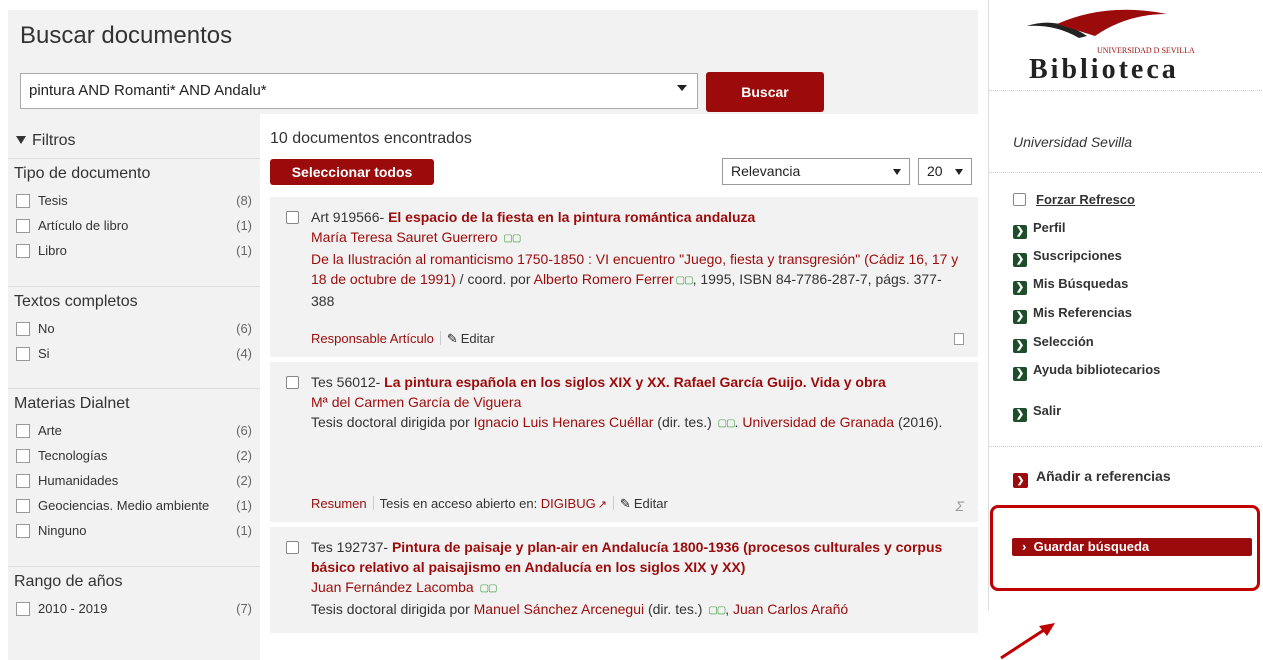 The height and width of the screenshot is (660, 1263). What do you see at coordinates (339, 503) in the screenshot?
I see `abstract-link: Resumen` at bounding box center [339, 503].